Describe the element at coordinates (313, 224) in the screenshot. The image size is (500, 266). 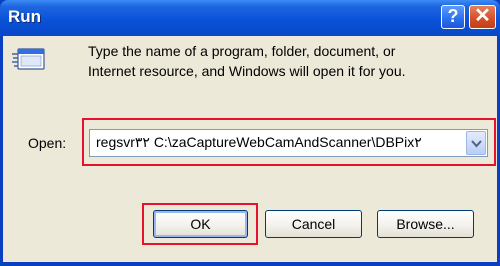
I see `cancel-button: Cancel` at that location.